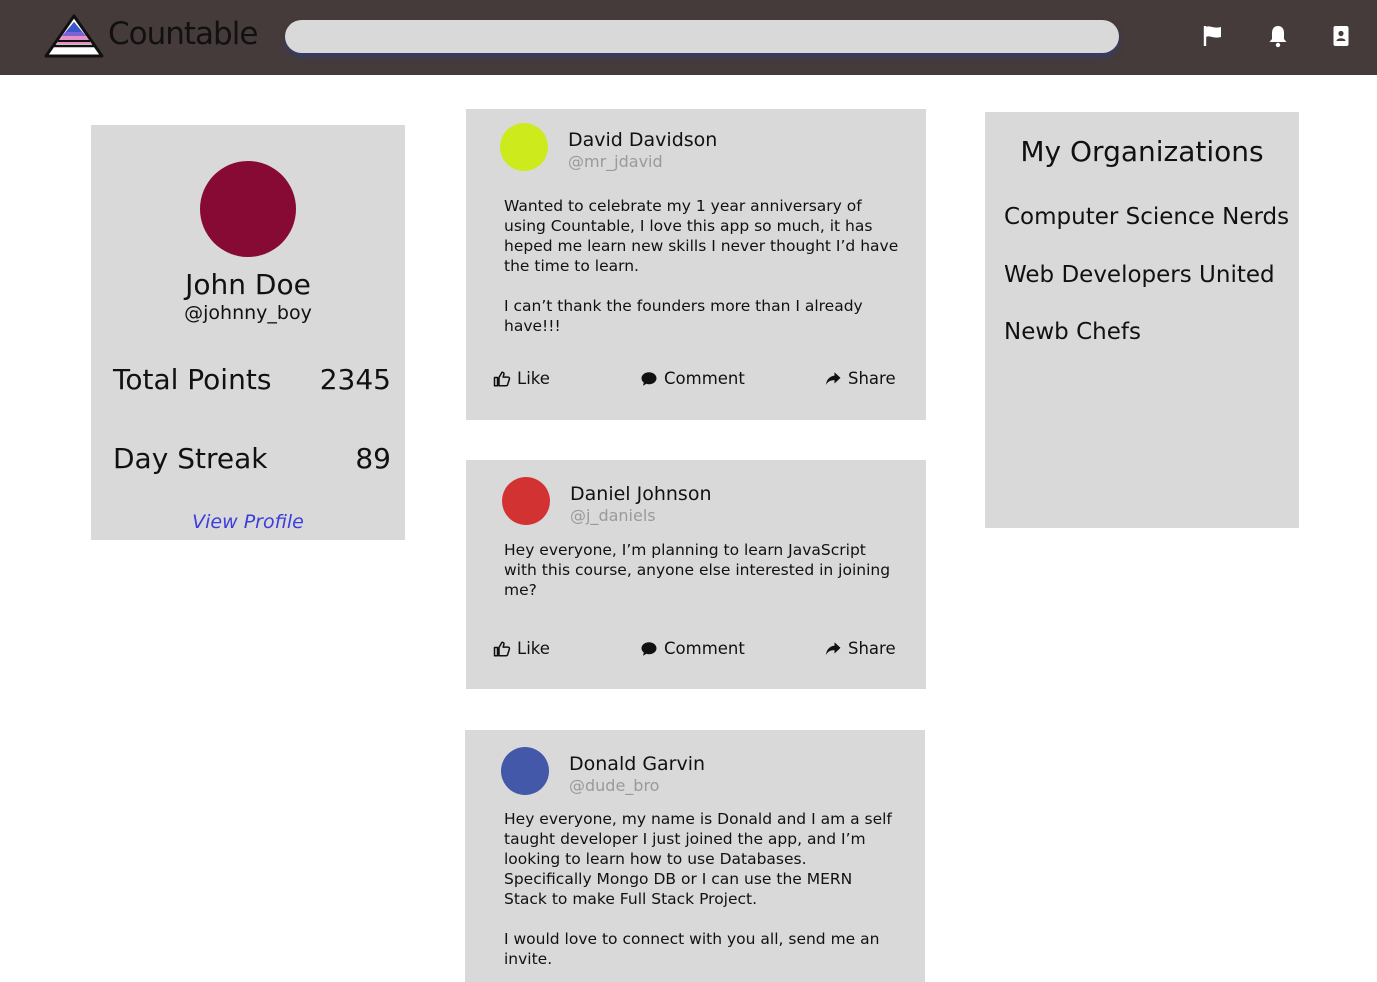  Describe the element at coordinates (614, 785) in the screenshot. I see `post-author-handle: @dude_bro` at that location.